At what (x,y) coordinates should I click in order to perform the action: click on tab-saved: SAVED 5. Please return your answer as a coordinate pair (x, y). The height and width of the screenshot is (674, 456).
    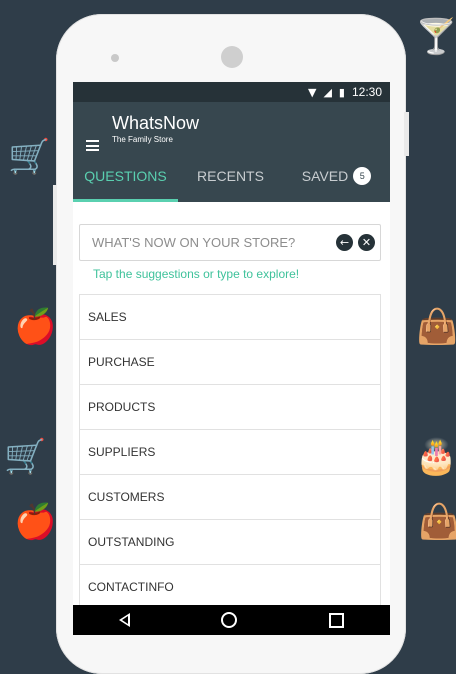
    Looking at the image, I should click on (336, 176).